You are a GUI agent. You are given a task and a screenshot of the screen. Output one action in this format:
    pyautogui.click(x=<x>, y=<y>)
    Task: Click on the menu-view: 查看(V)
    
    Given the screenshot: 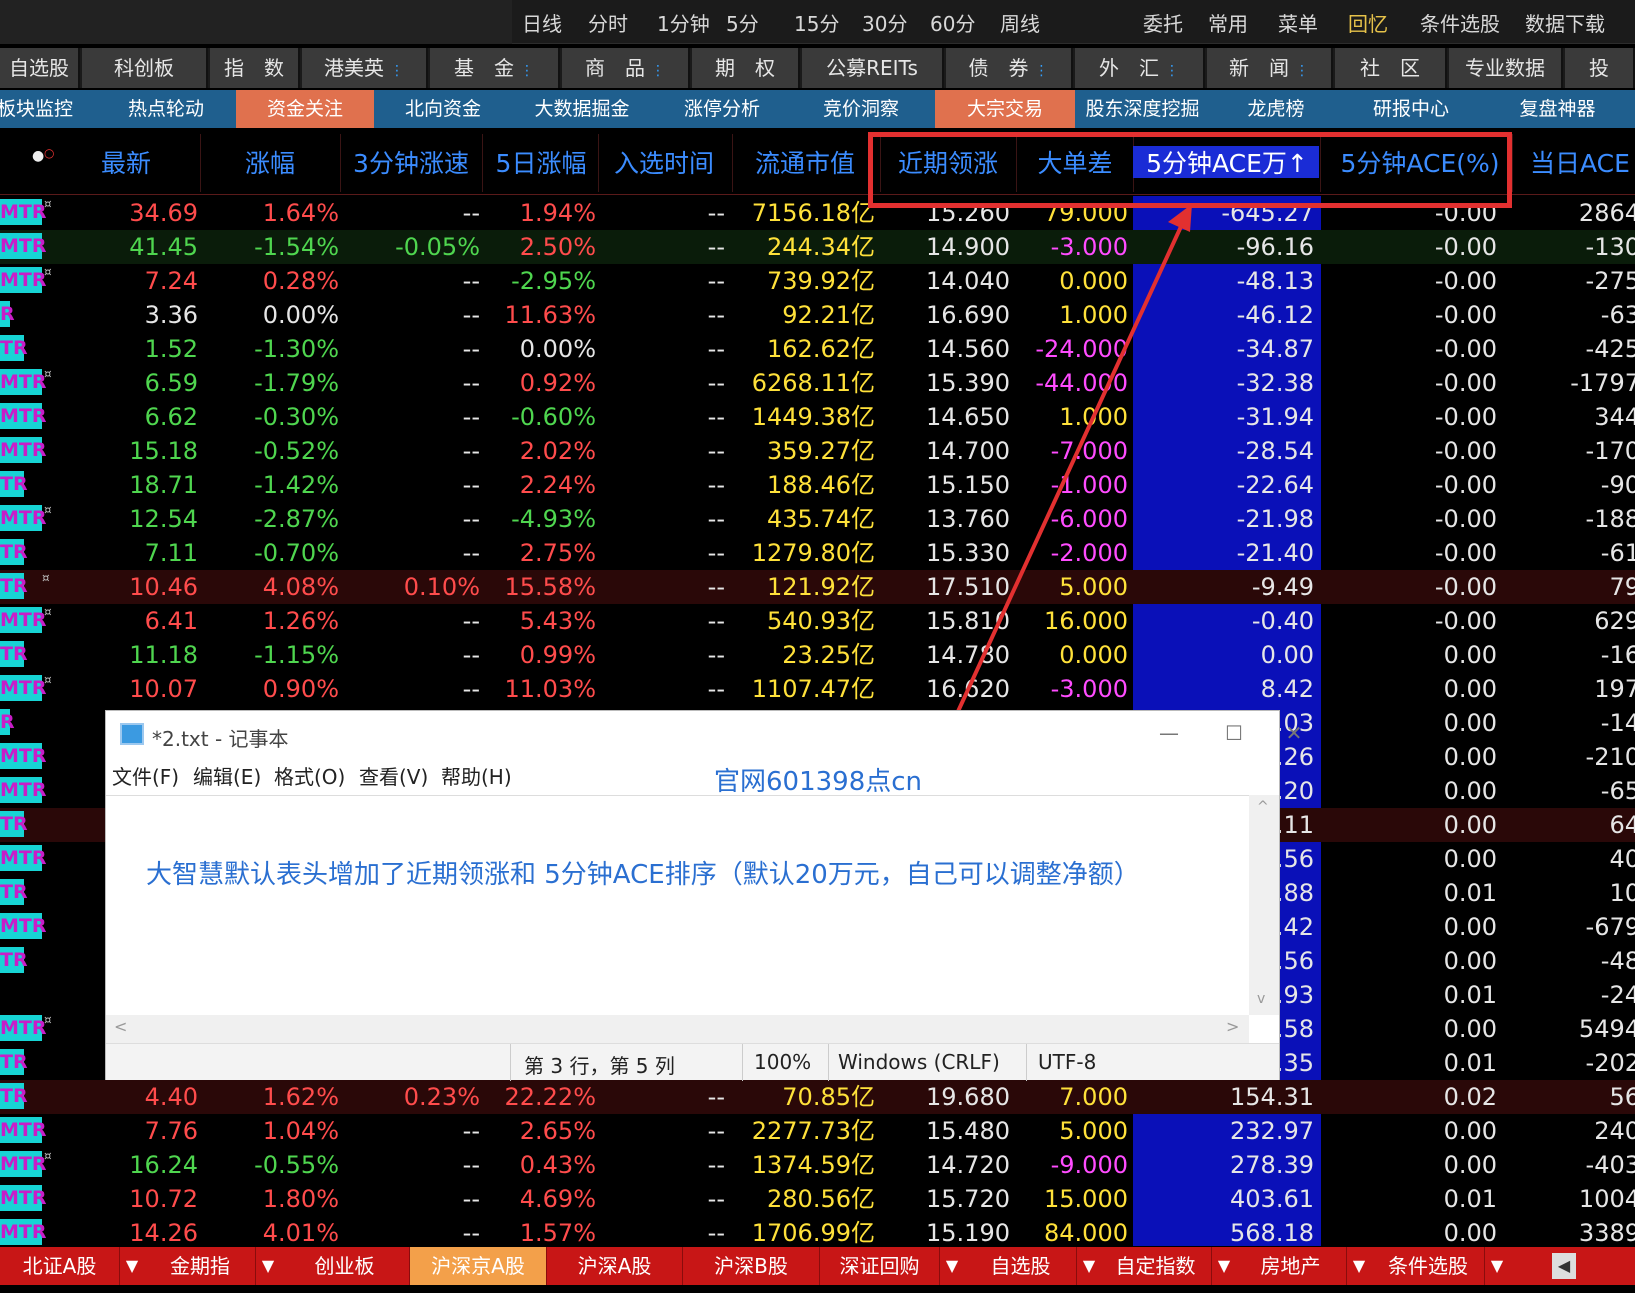 What is the action you would take?
    pyautogui.click(x=393, y=775)
    